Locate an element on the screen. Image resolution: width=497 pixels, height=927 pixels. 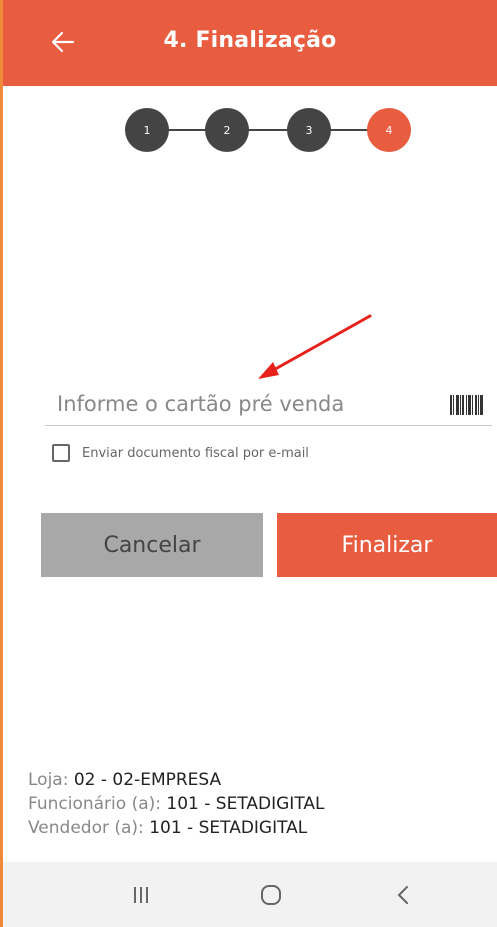
app-bar: 4. Finalização is located at coordinates (250, 43).